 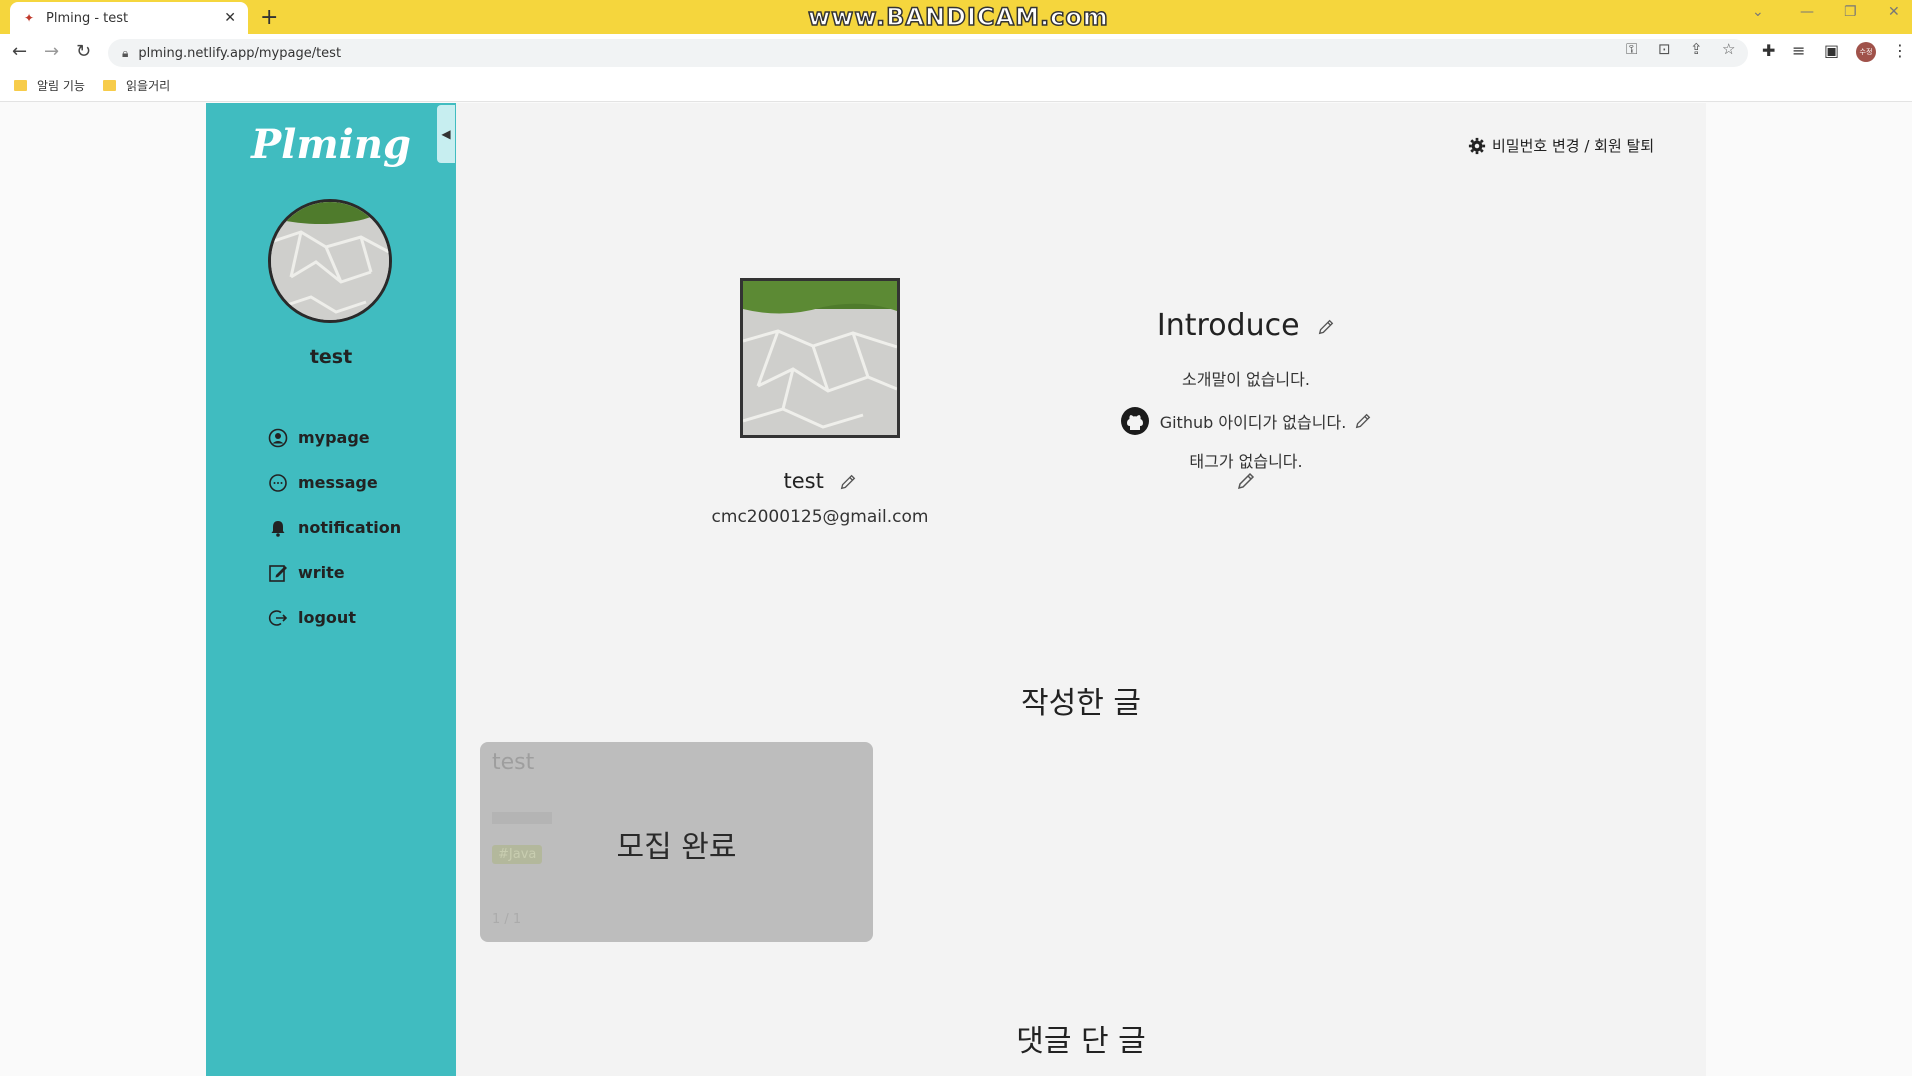 I want to click on new-tab-button: +, so click(x=269, y=17).